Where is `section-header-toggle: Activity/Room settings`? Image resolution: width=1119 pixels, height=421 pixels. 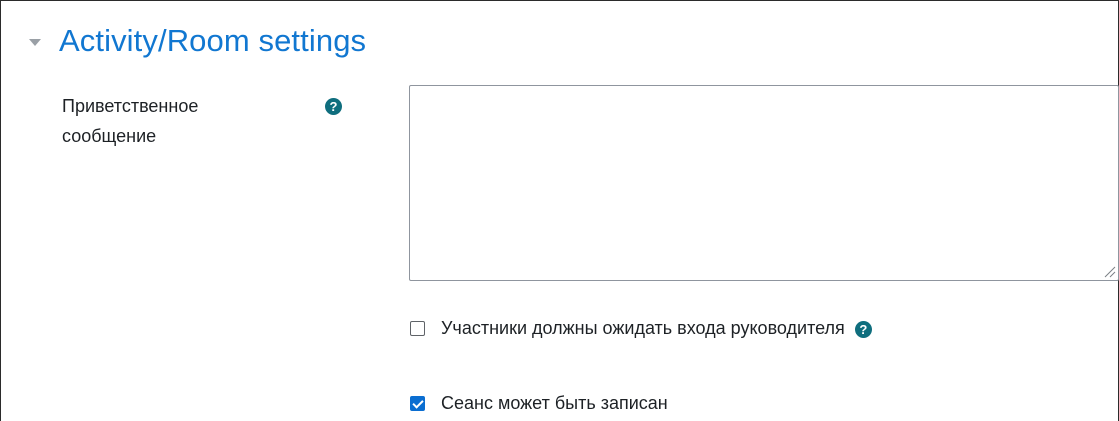
section-header-toggle: Activity/Room settings is located at coordinates (197, 41).